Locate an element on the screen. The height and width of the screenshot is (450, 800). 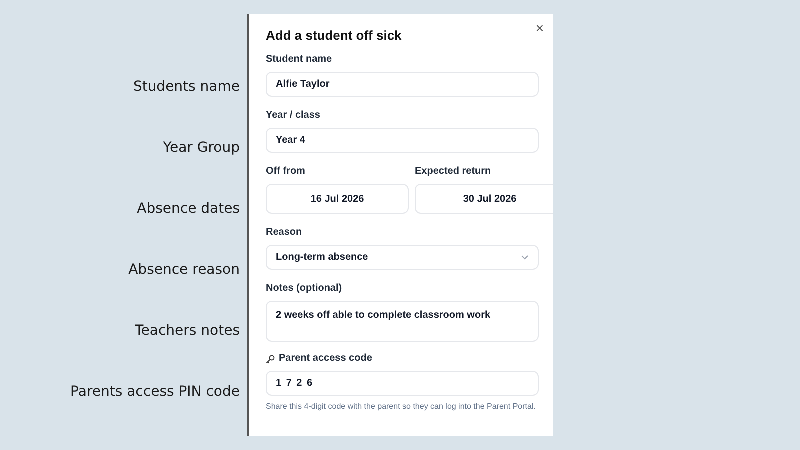
field-label: Reason is located at coordinates (284, 233).